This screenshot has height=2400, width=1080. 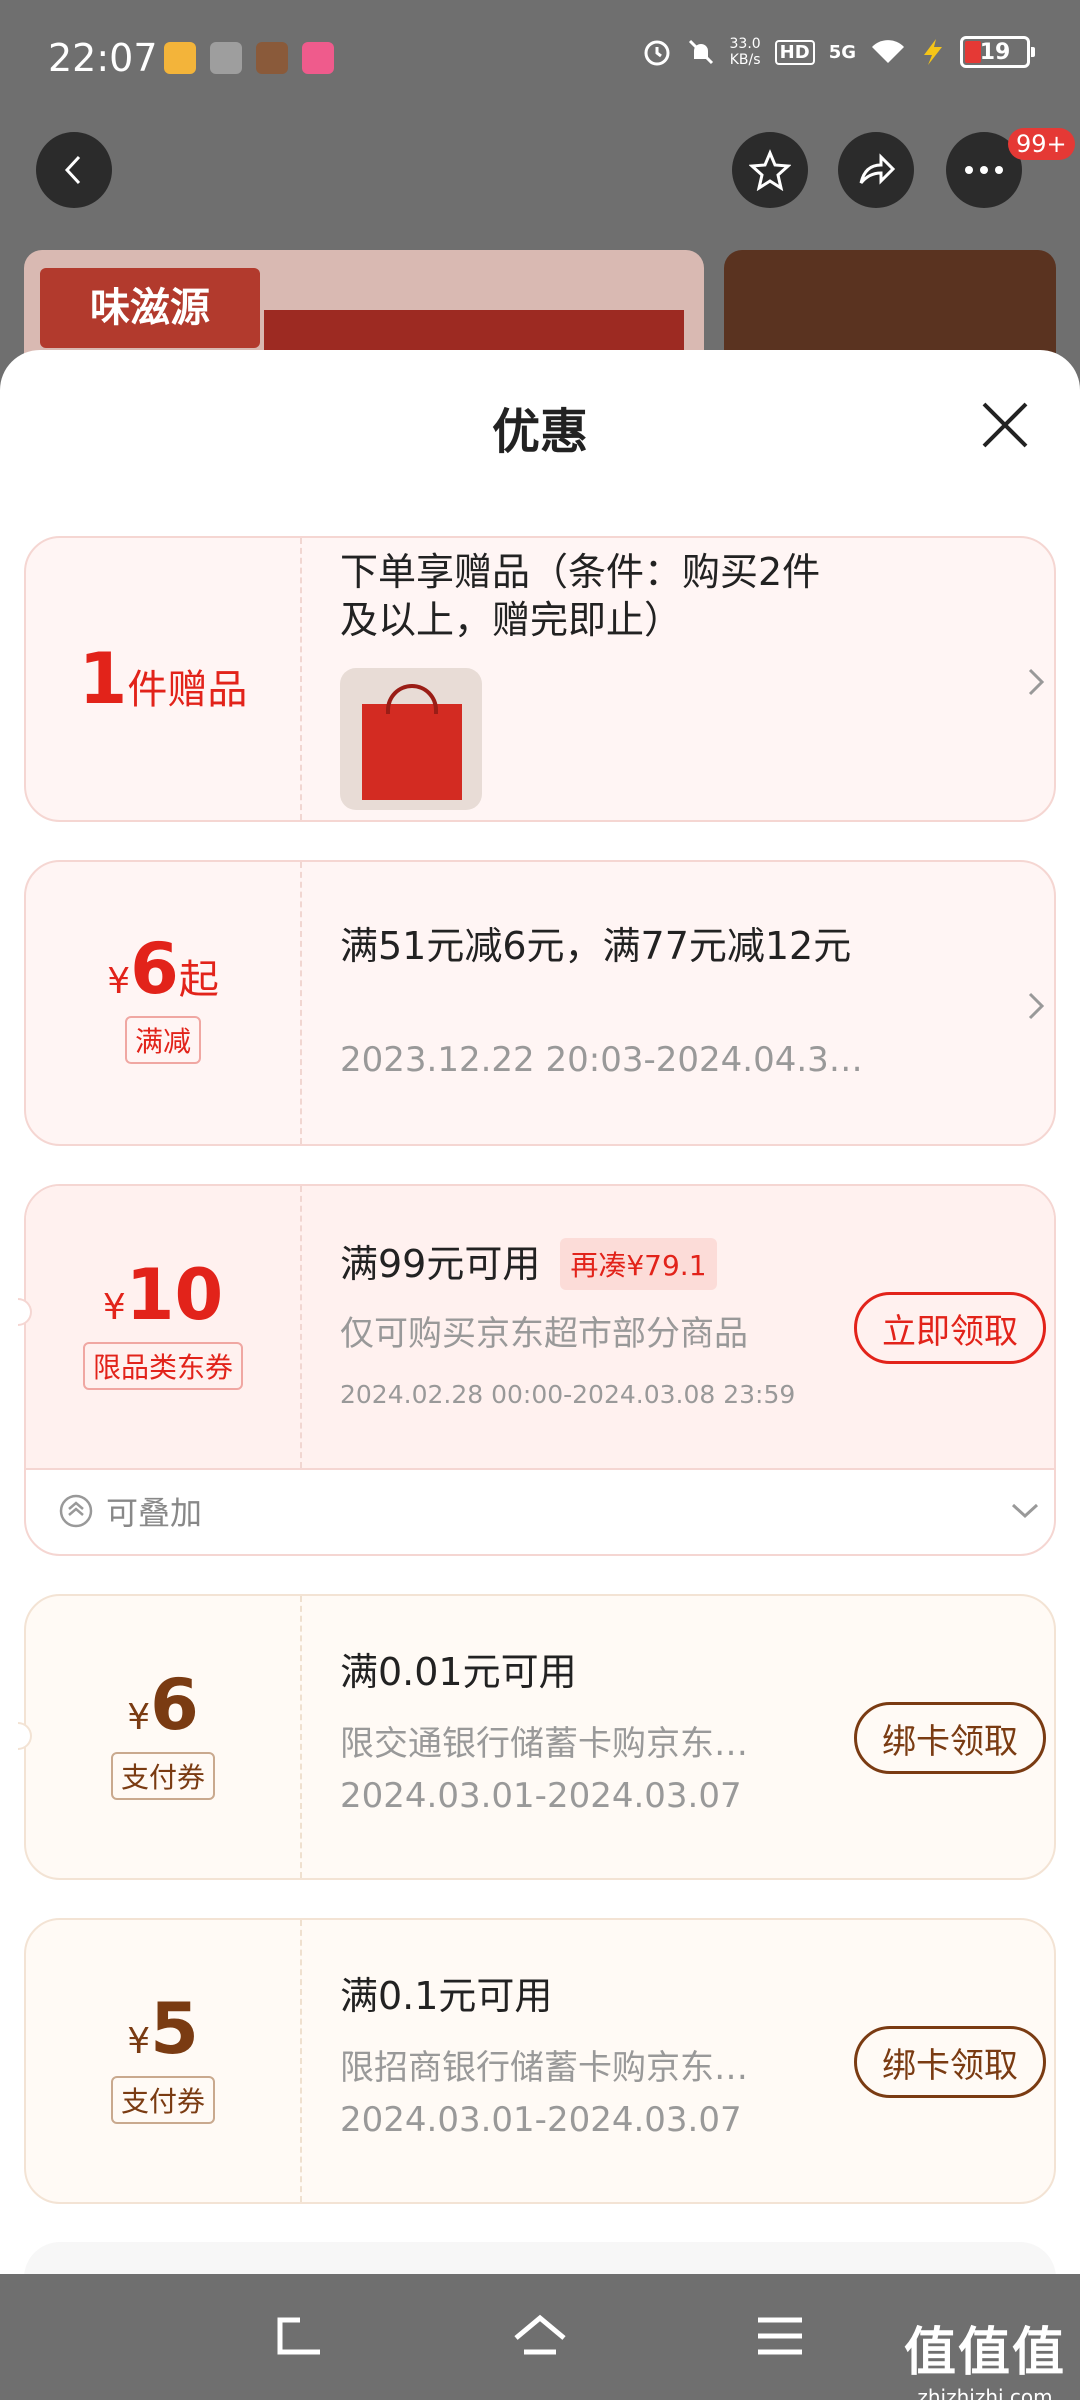 What do you see at coordinates (888, 51) in the screenshot?
I see `wifi-icon` at bounding box center [888, 51].